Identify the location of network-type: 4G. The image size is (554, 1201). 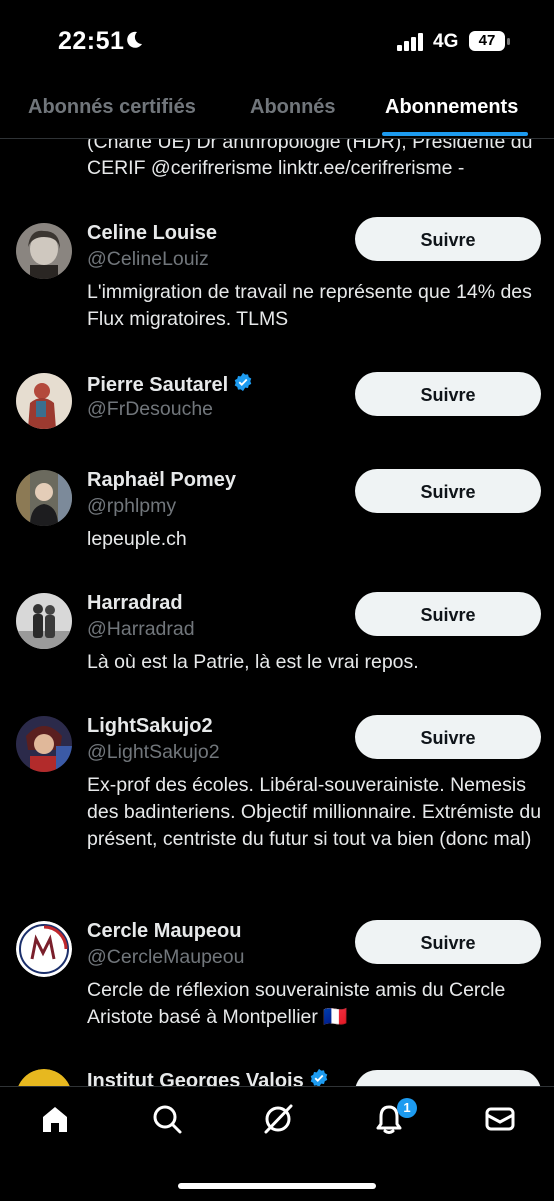
(446, 41).